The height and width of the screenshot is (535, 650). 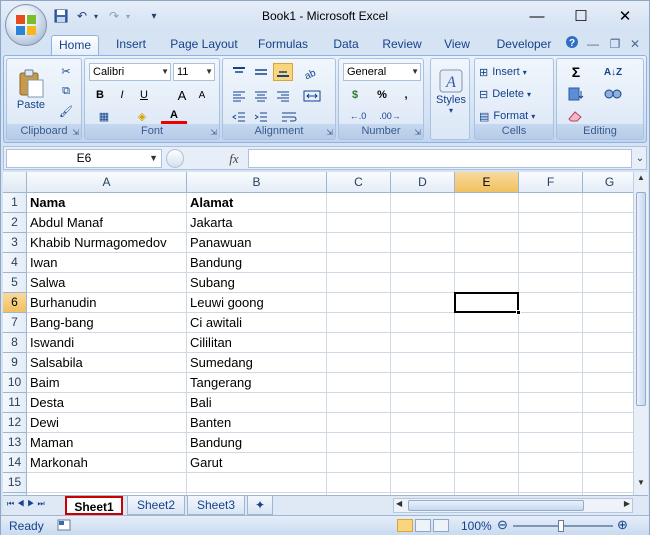 What do you see at coordinates (34, 504) in the screenshot?
I see `sheet-nav-icon: ⏮◀▶⏭` at bounding box center [34, 504].